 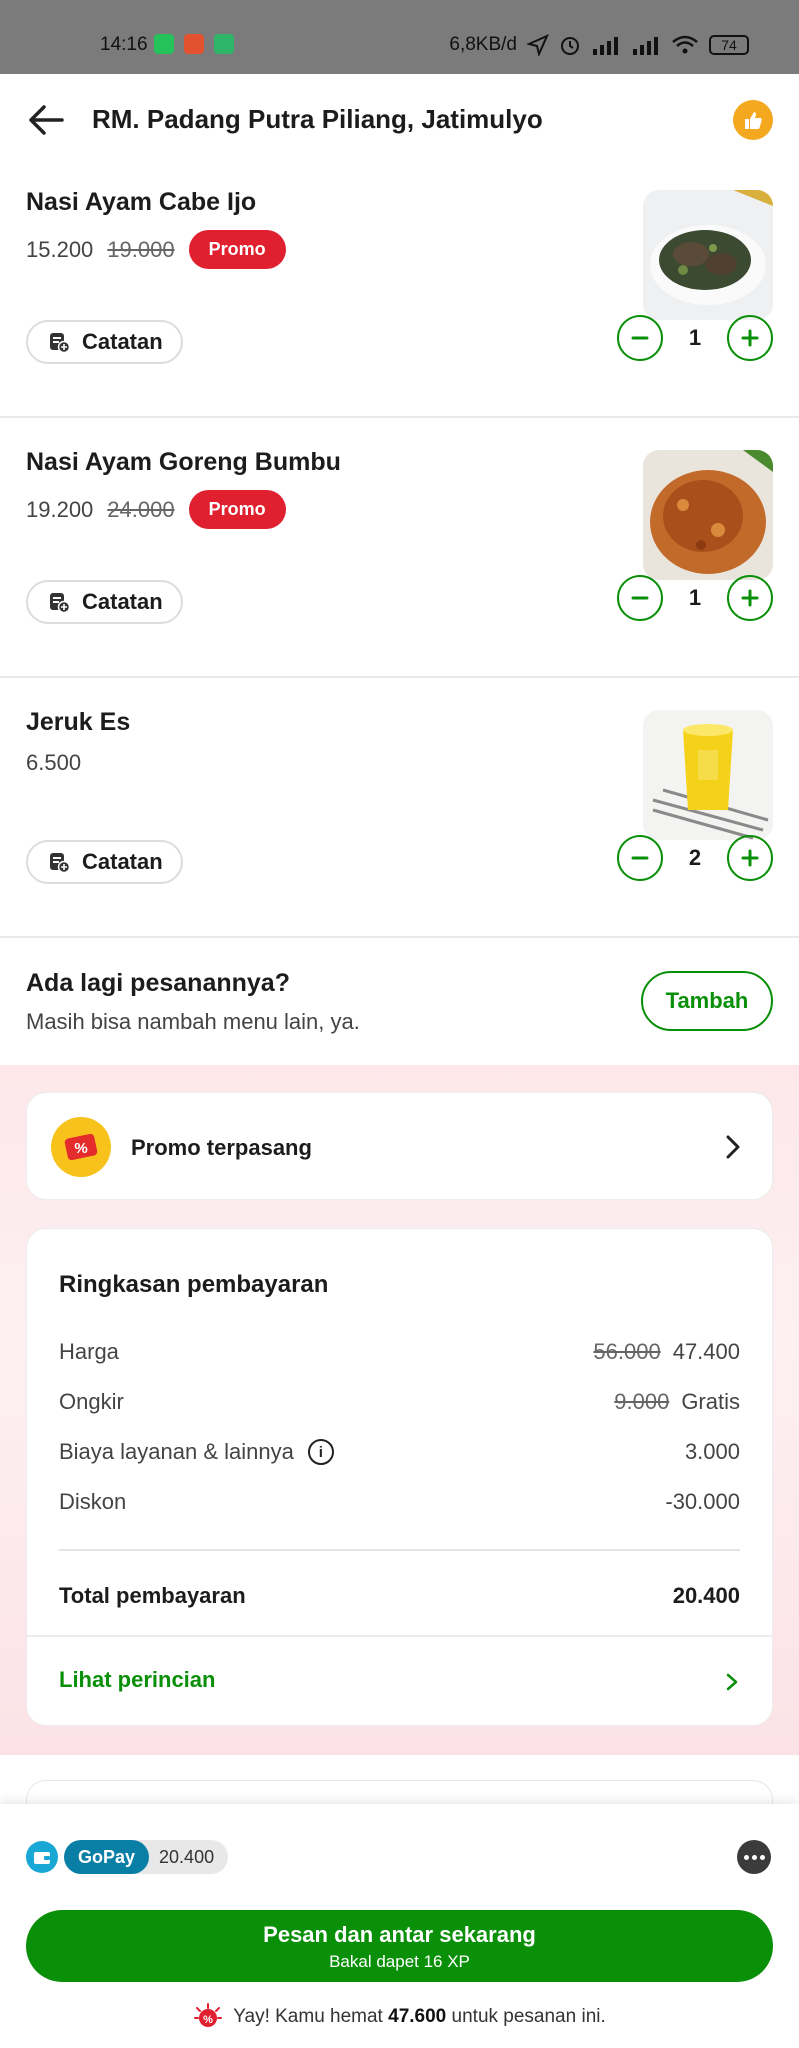 What do you see at coordinates (399, 1352) in the screenshot?
I see `summary-row-price: Harga 56.000 47.400` at bounding box center [399, 1352].